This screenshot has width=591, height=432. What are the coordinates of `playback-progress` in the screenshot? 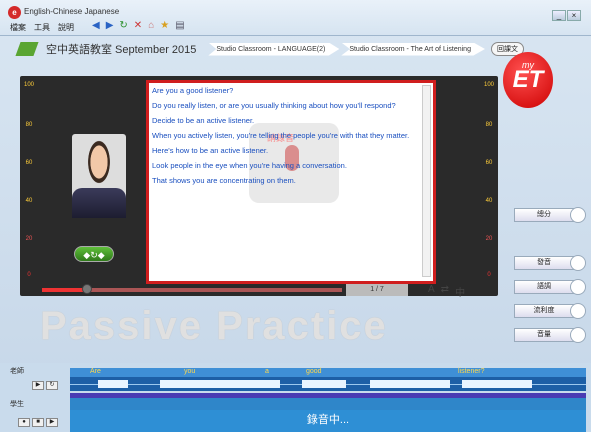 It's located at (192, 289).